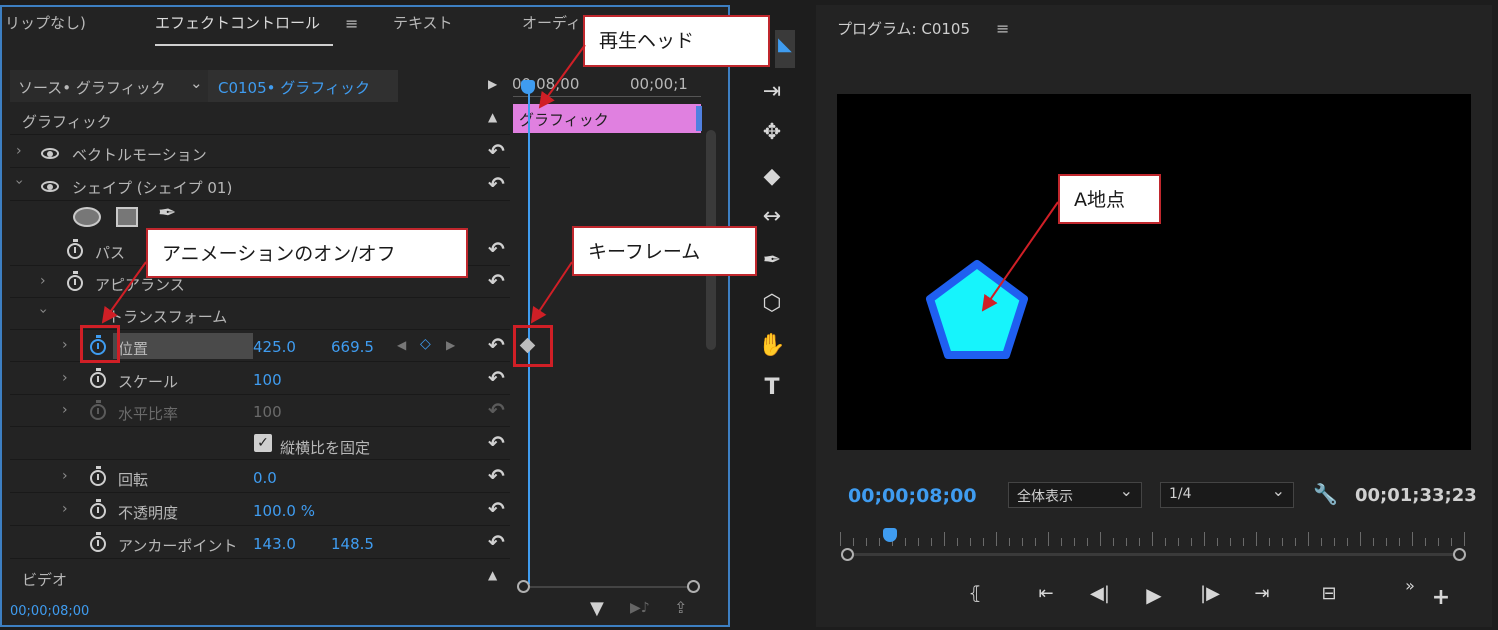 The height and width of the screenshot is (630, 1498). What do you see at coordinates (772, 261) in the screenshot?
I see `pen-tool-icon: ✒` at bounding box center [772, 261].